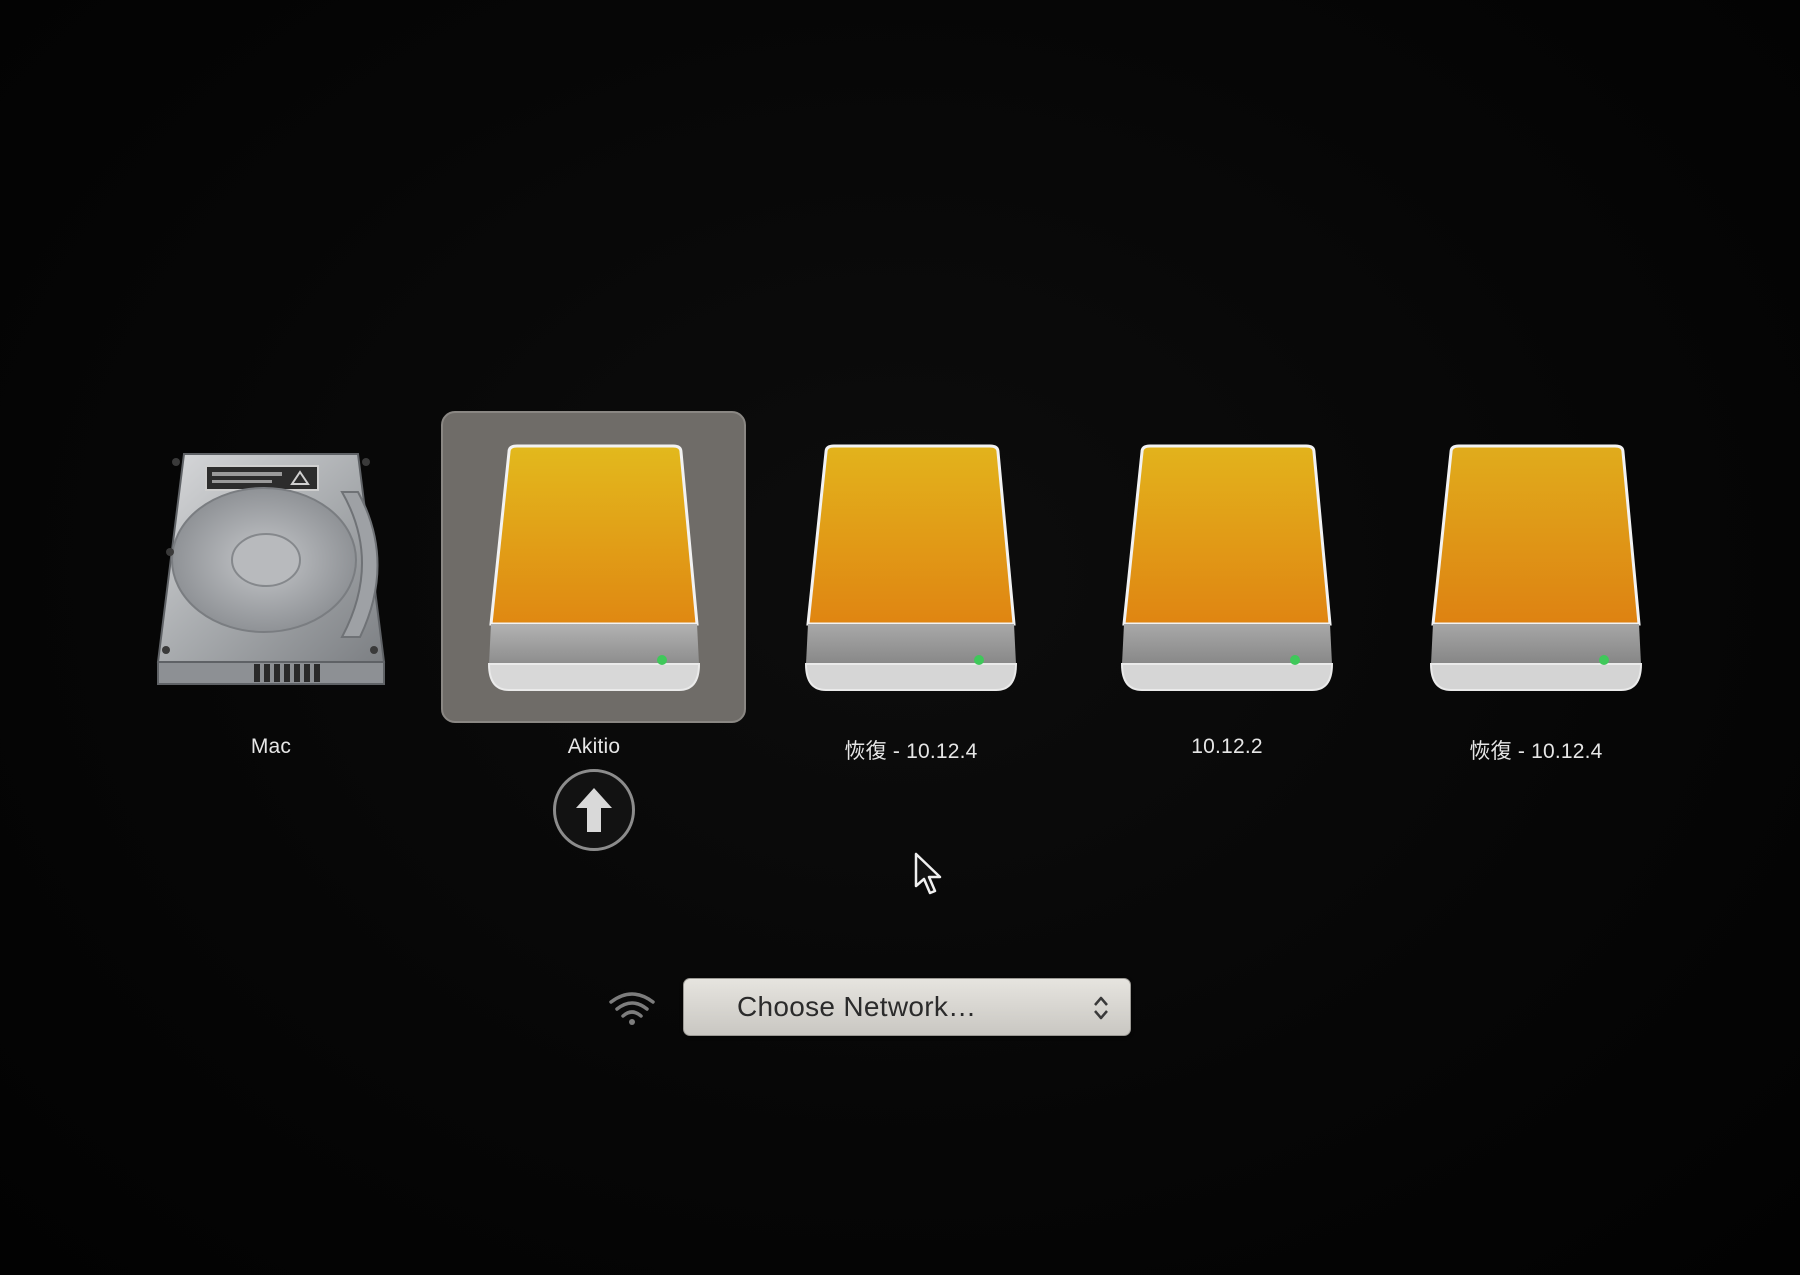 Image resolution: width=1800 pixels, height=1275 pixels. I want to click on disk-10-12-2: 10.12.2, so click(1227, 600).